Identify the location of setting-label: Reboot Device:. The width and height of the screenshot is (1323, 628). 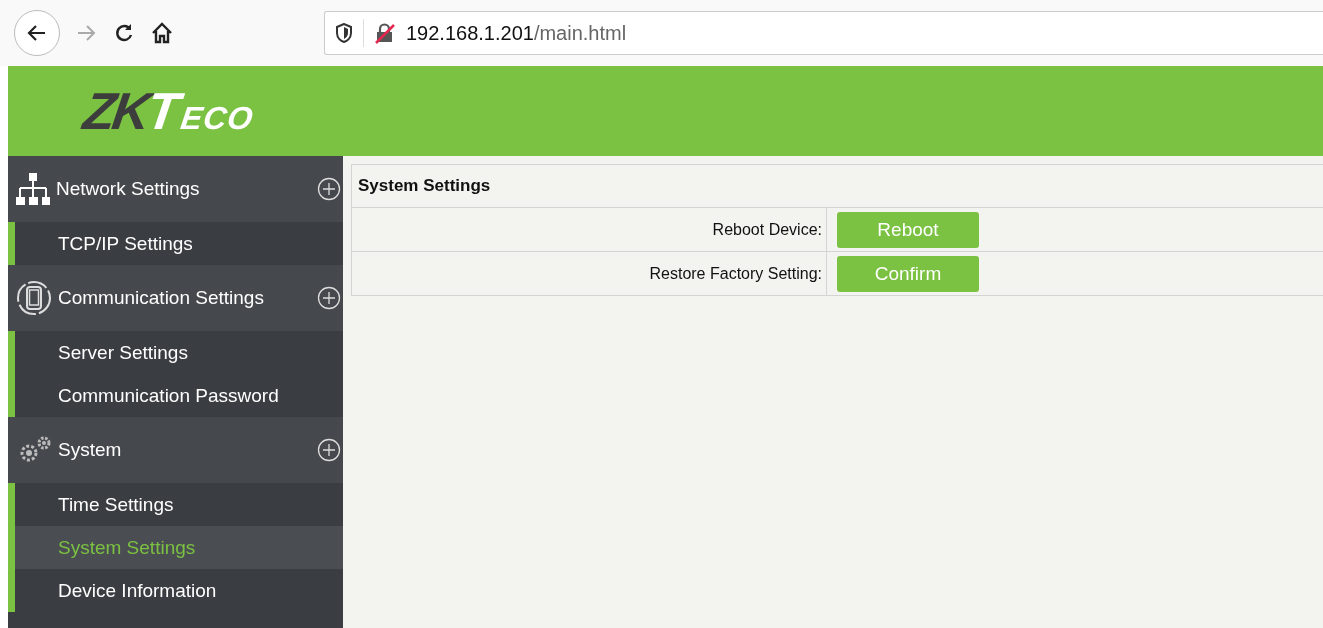
(767, 229).